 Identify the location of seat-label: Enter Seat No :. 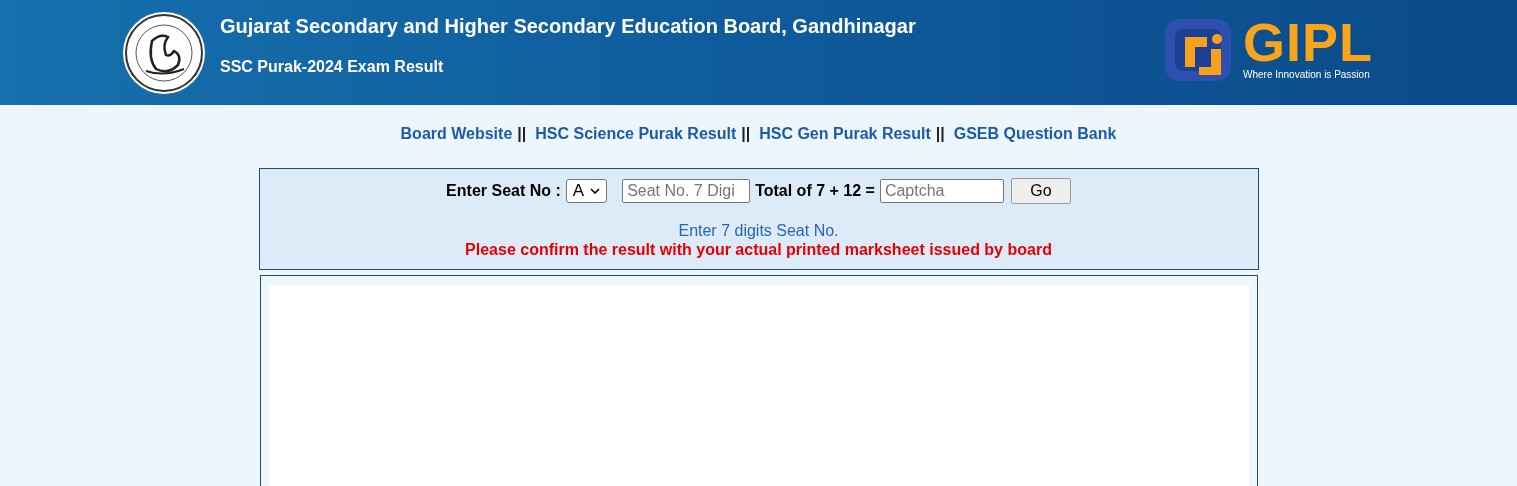
(503, 191).